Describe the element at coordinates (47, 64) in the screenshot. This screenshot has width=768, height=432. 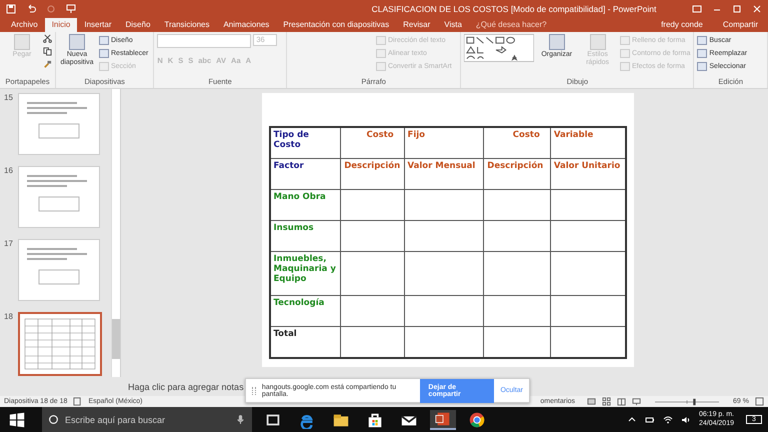
I see `brush-icon` at that location.